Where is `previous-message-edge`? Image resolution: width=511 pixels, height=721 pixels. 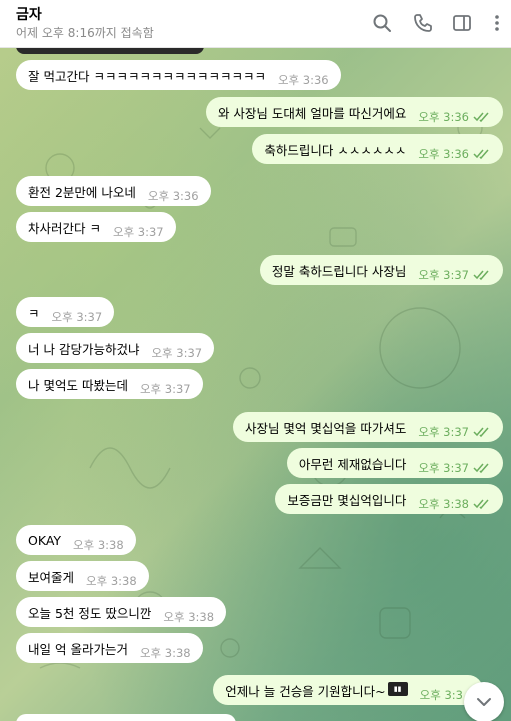
previous-message-edge is located at coordinates (110, 51).